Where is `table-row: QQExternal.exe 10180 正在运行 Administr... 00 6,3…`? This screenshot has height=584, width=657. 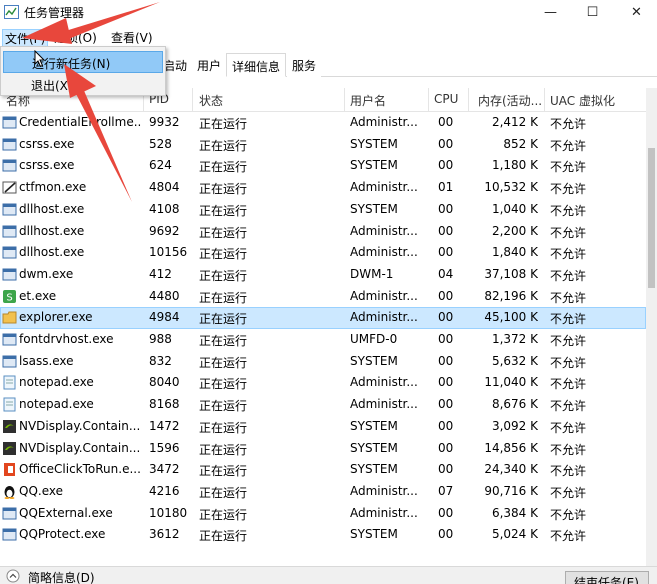 table-row: QQExternal.exe 10180 正在运行 Administr... 00 6,3… is located at coordinates (323, 514).